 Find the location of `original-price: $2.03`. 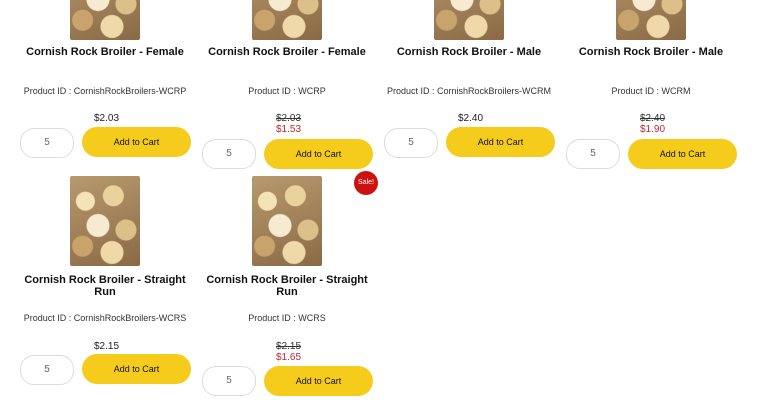

original-price: $2.03 is located at coordinates (289, 118).